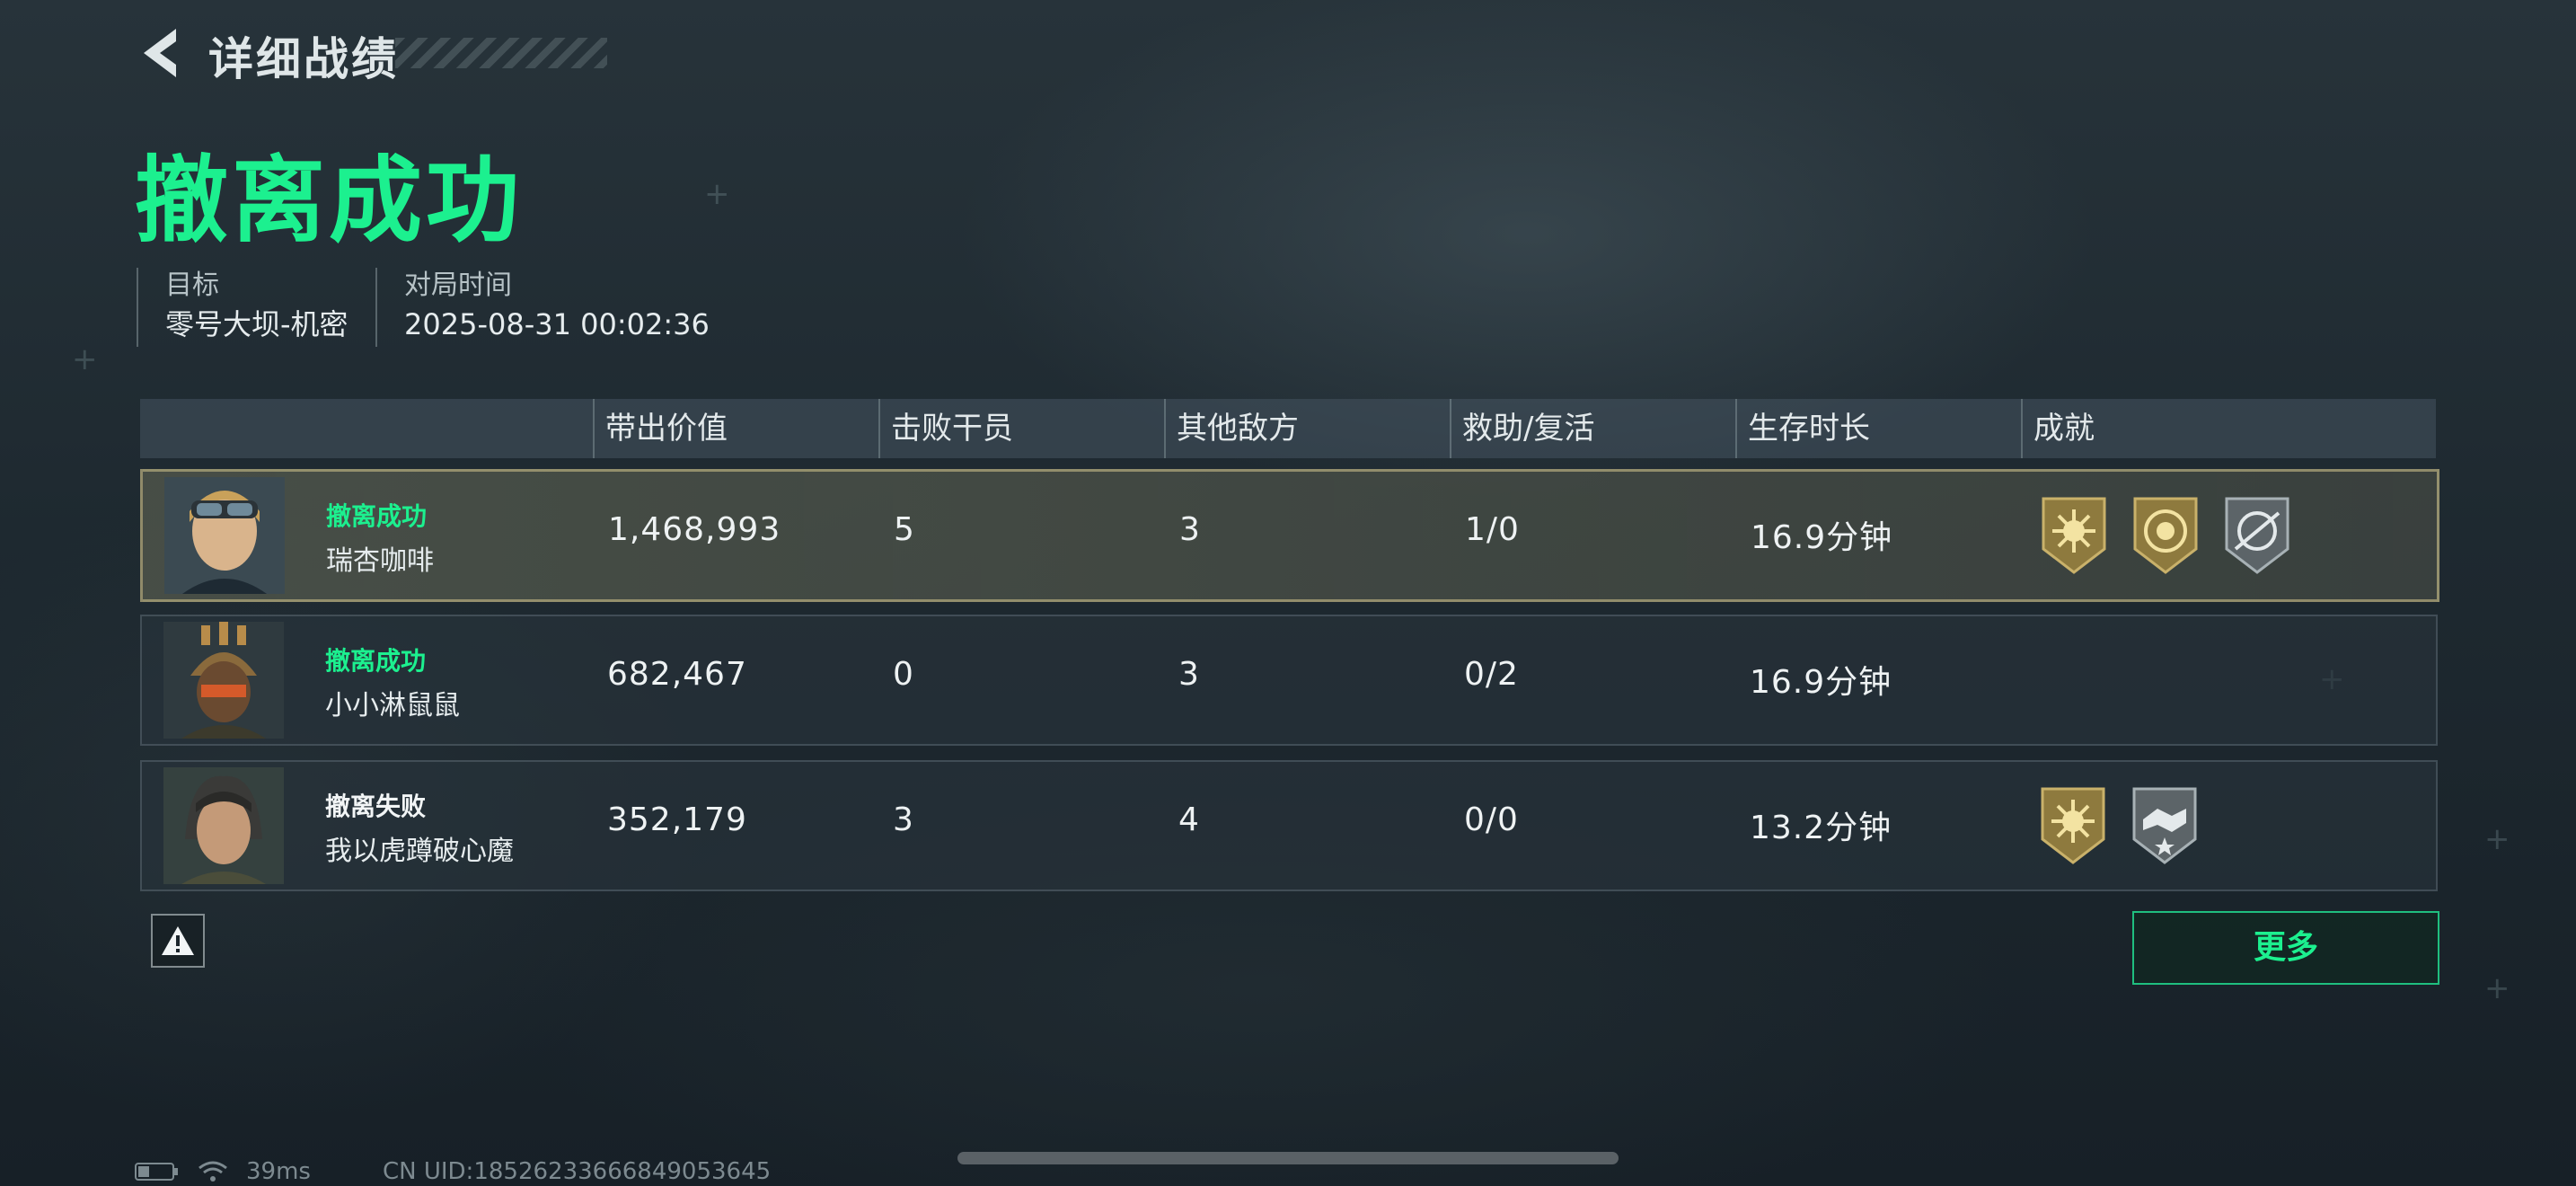 The width and height of the screenshot is (2576, 1186). I want to click on assist-revive: 0/0, so click(1491, 819).